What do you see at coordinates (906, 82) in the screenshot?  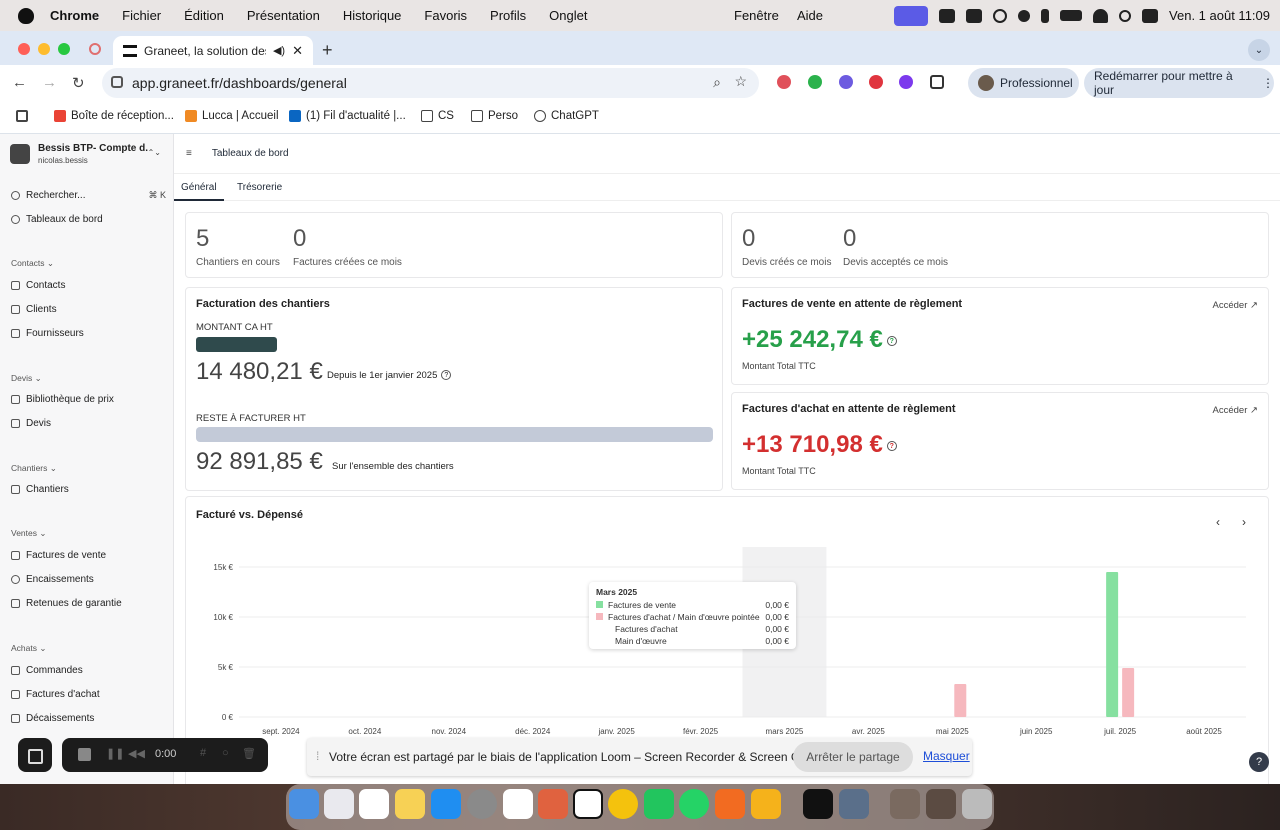 I see `extension-5-icon` at bounding box center [906, 82].